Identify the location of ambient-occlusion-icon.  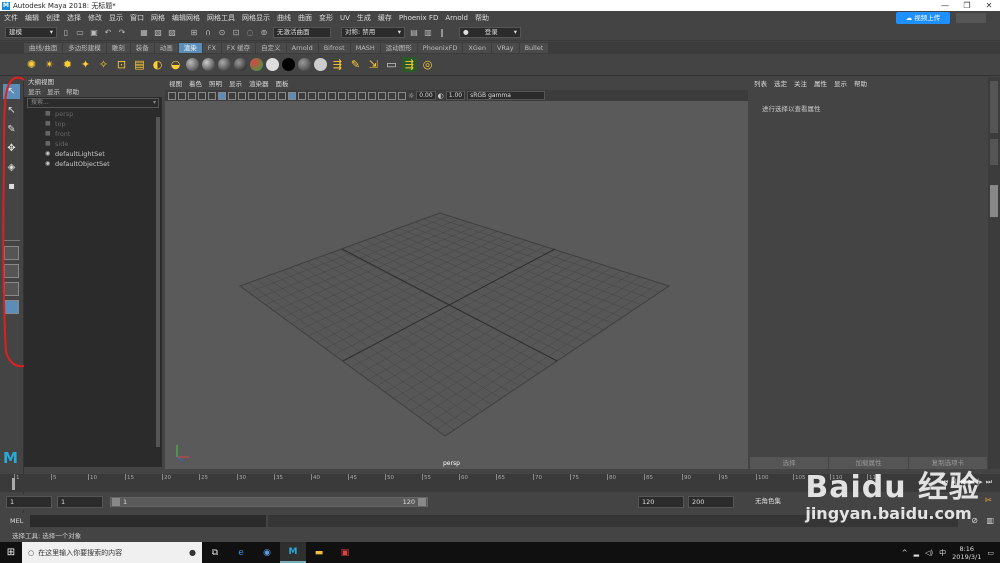
(332, 95).